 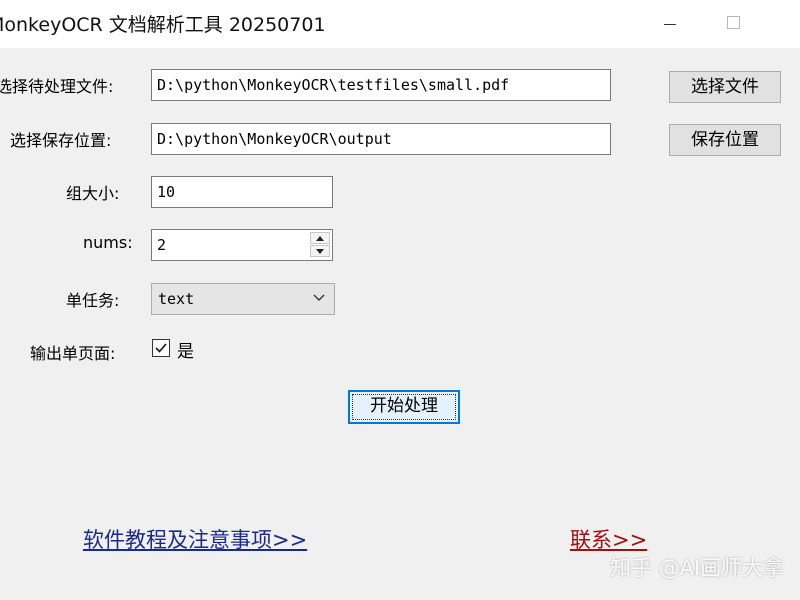 What do you see at coordinates (670, 23) in the screenshot?
I see `minimize-icon` at bounding box center [670, 23].